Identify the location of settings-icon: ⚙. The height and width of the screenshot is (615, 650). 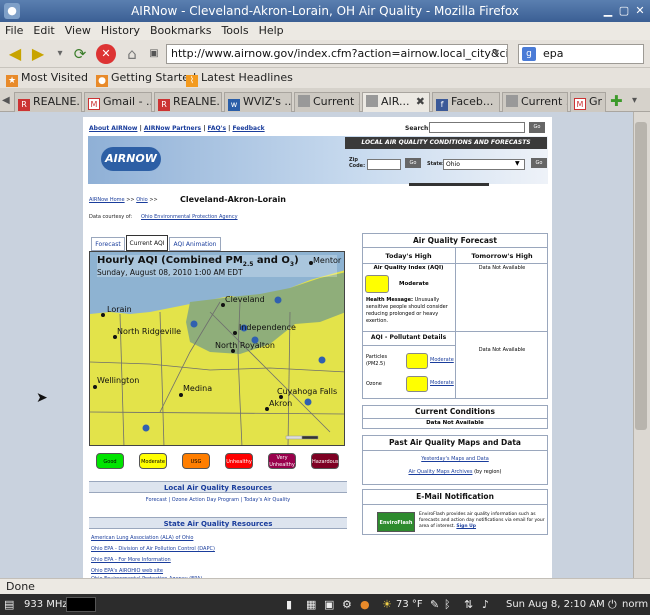
(347, 604).